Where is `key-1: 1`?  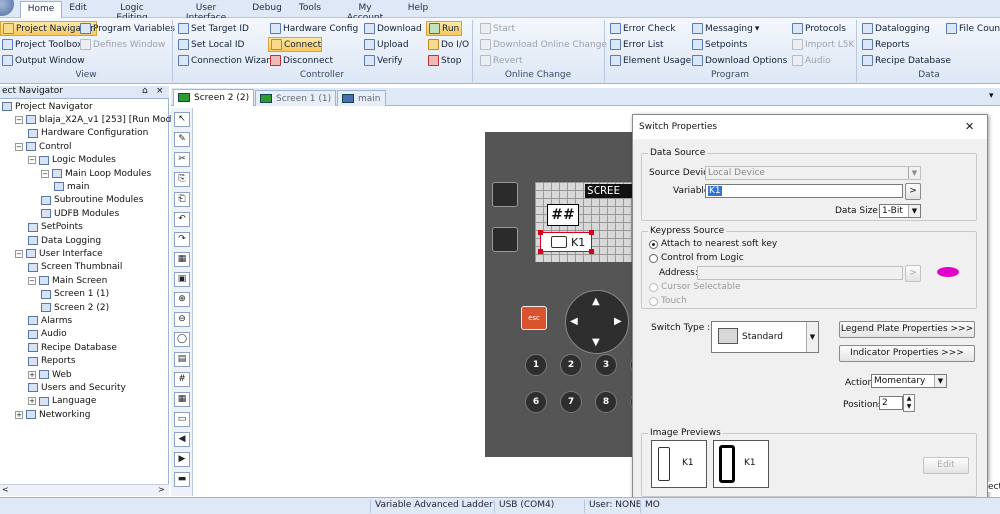 key-1: 1 is located at coordinates (536, 365).